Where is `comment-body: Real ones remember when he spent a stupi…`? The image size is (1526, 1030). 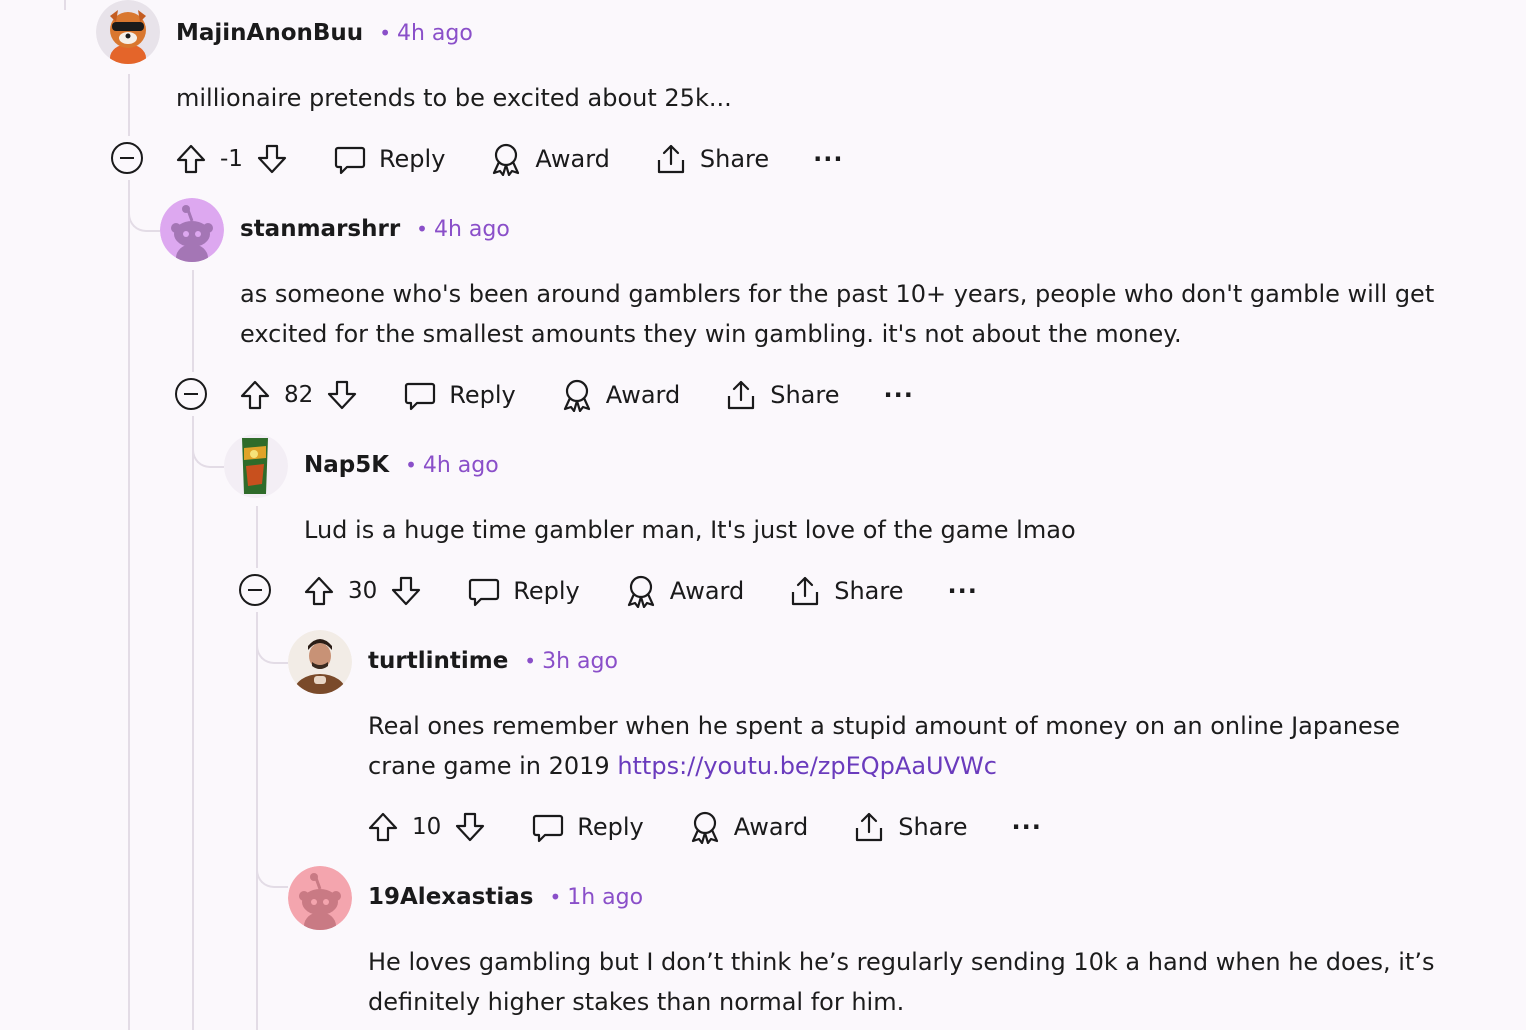
comment-body: Real ones remember when he spent a stupi… is located at coordinates (884, 746).